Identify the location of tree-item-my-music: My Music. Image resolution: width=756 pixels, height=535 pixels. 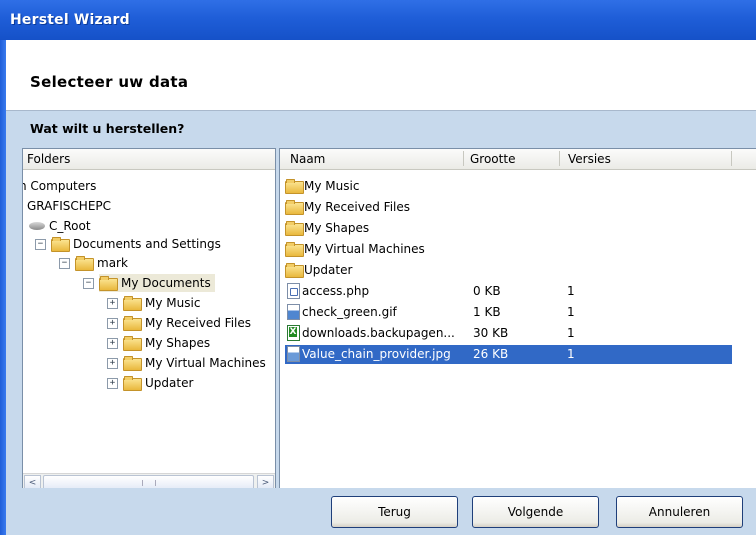
(161, 303).